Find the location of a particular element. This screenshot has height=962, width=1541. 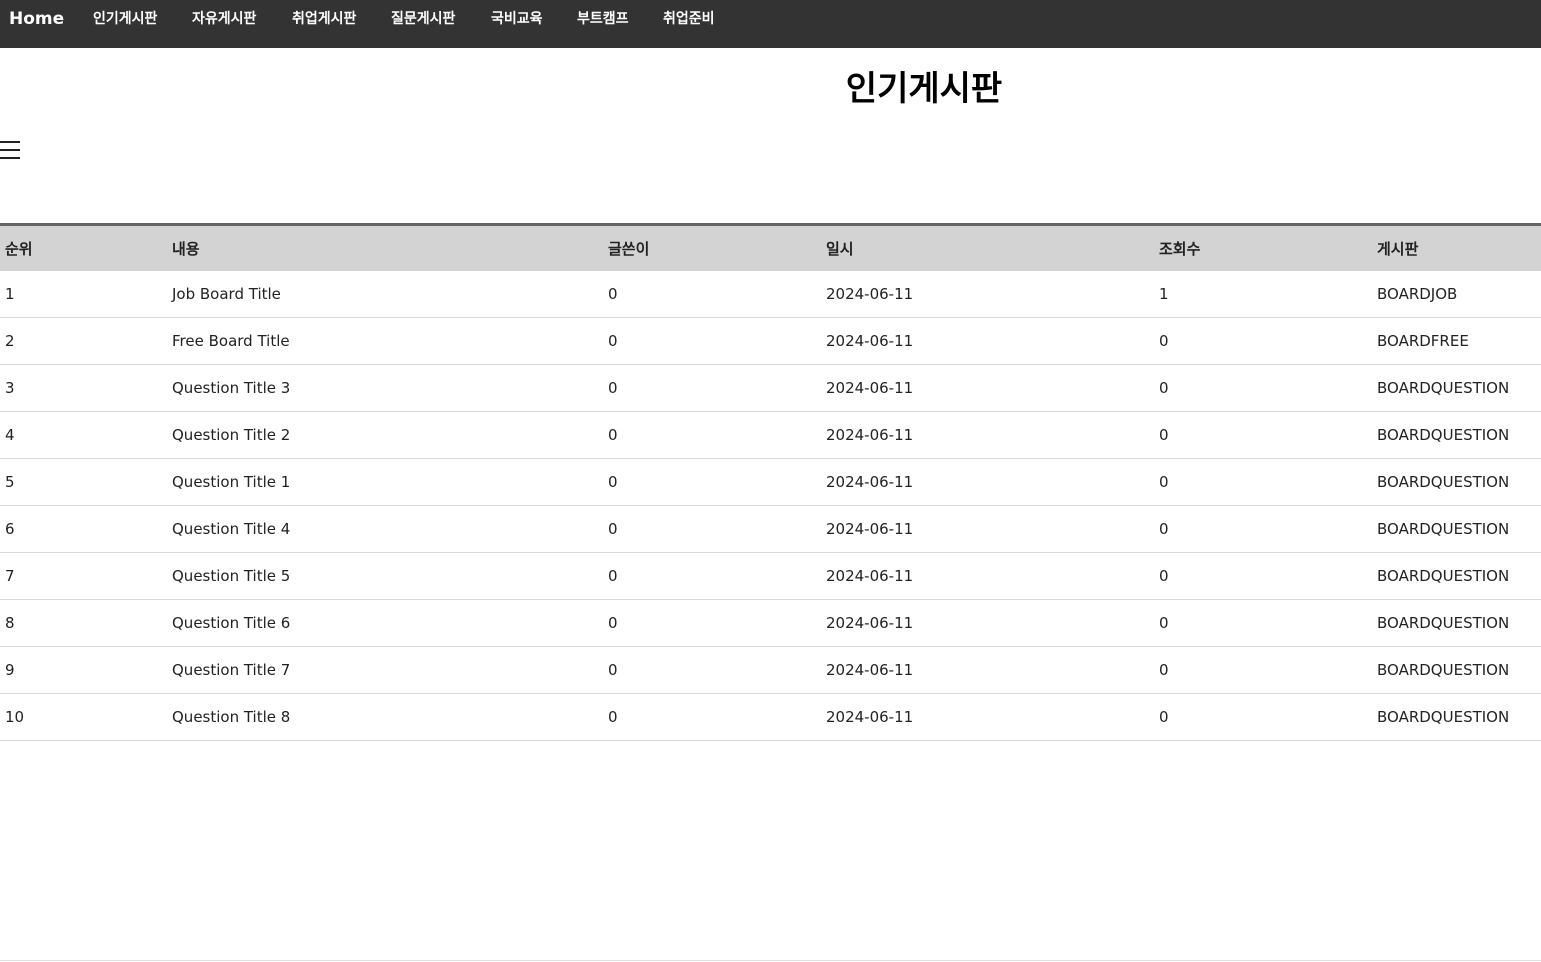

cell-rank: 7 is located at coordinates (83, 576).